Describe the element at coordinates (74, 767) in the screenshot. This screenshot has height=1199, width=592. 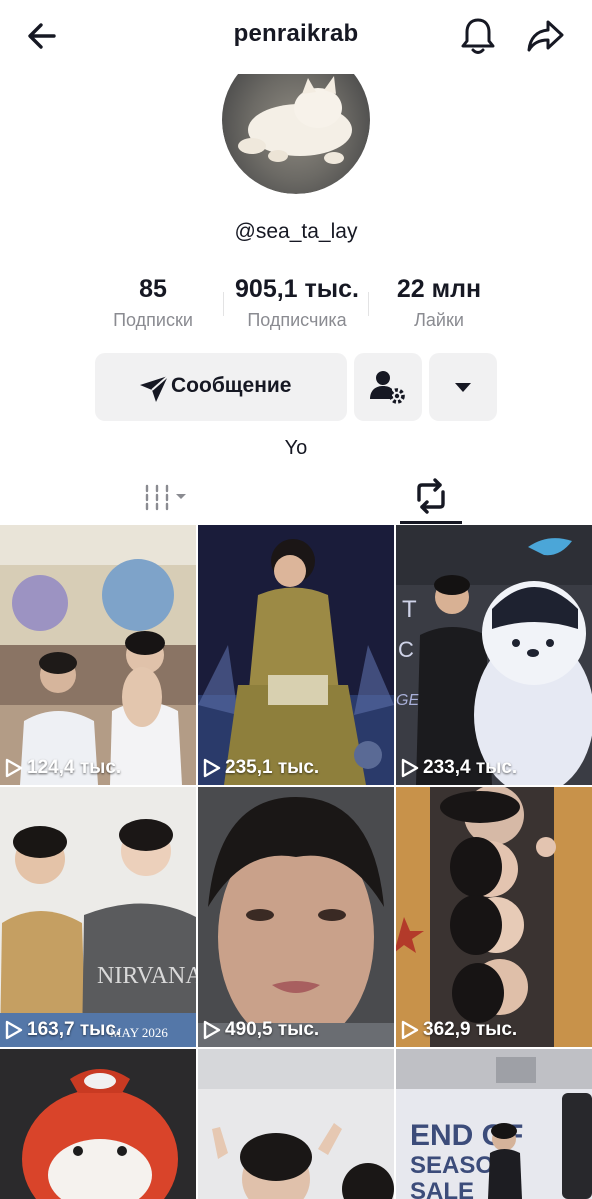
I see `view-count-text: 124,4 тыс.` at that location.